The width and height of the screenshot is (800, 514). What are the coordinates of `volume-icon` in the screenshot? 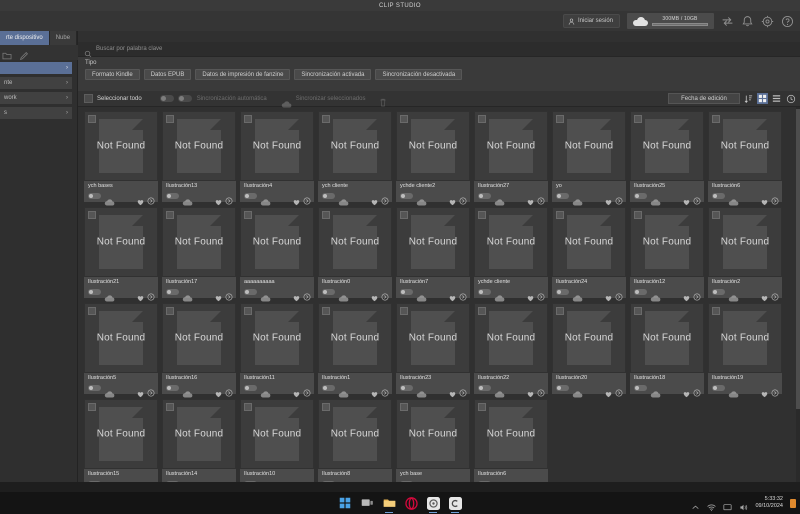 It's located at (743, 504).